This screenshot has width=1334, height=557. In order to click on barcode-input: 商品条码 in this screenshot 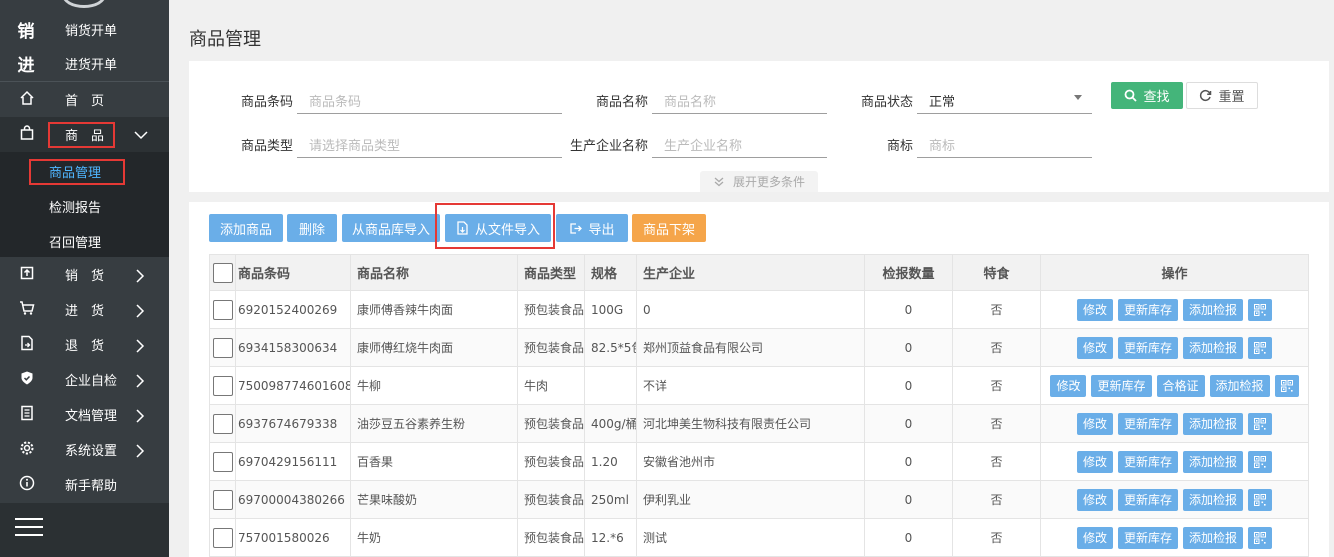, I will do `click(429, 99)`.